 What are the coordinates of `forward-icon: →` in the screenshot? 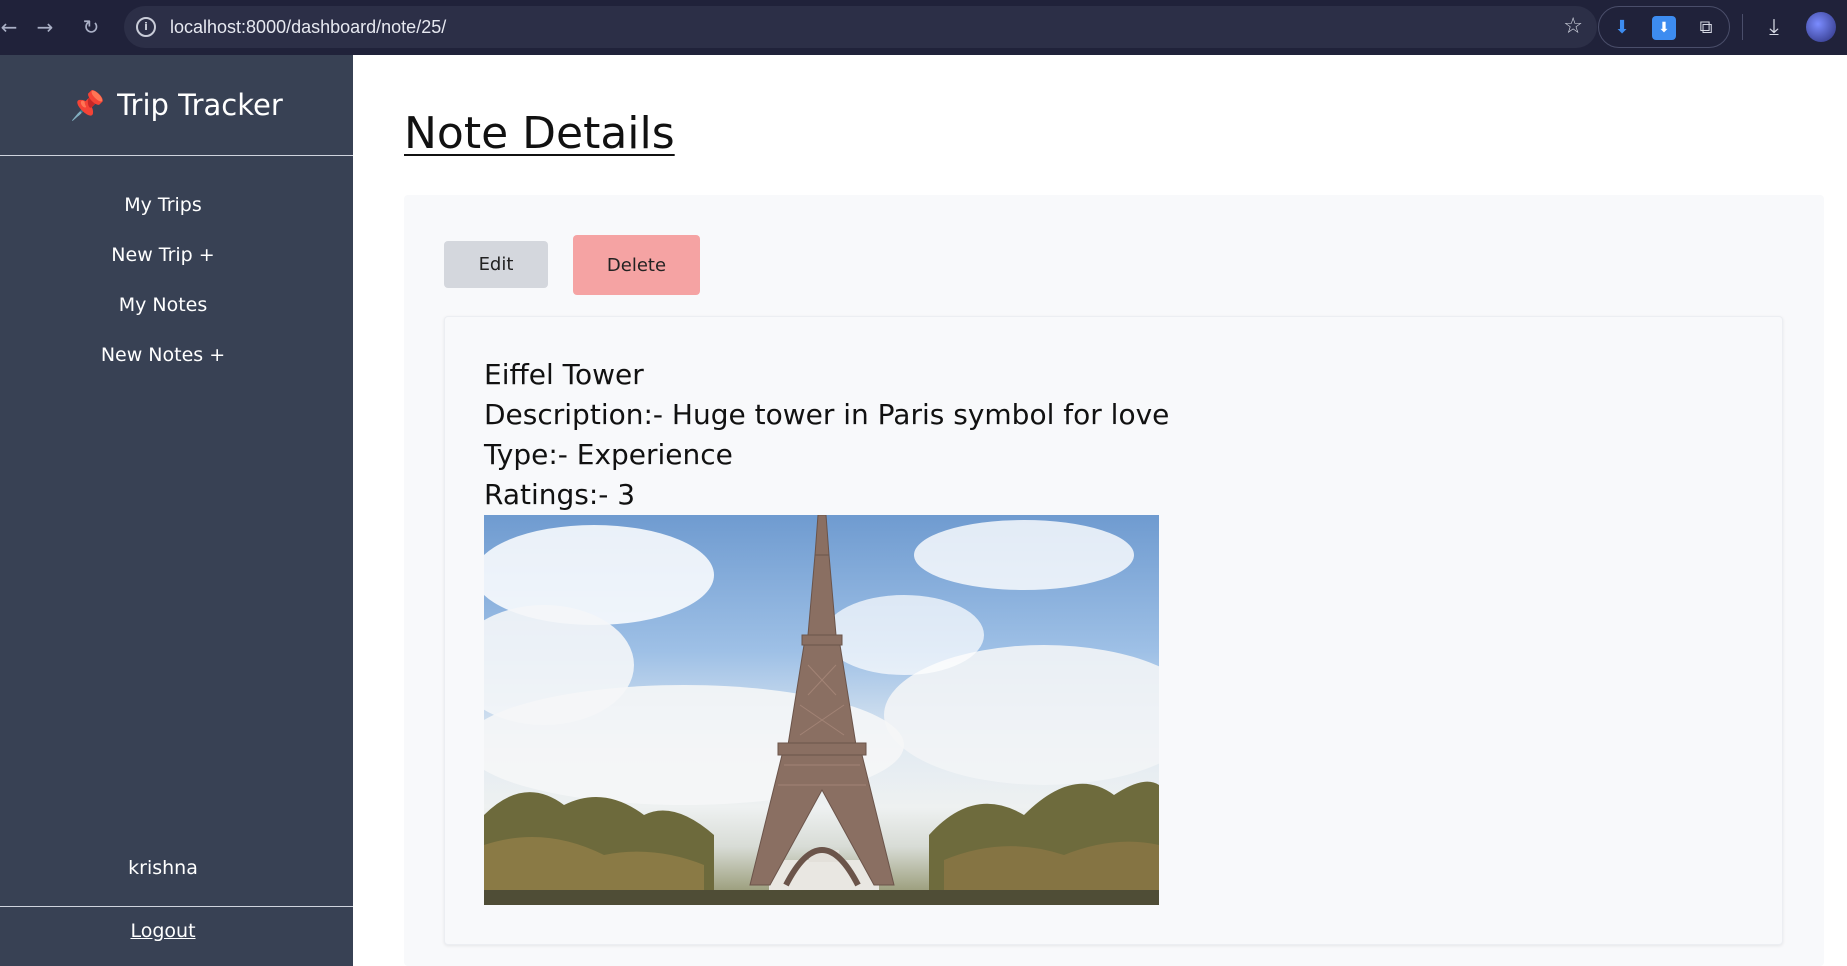 It's located at (45, 27).